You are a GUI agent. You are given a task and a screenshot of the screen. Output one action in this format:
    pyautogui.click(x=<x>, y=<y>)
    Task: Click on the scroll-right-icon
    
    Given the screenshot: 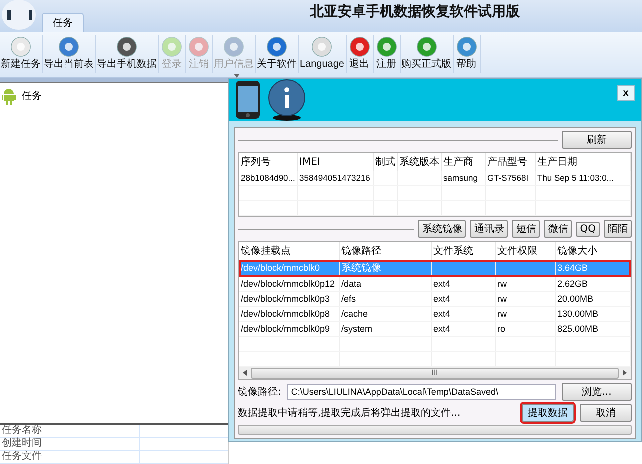 What is the action you would take?
    pyautogui.click(x=625, y=373)
    